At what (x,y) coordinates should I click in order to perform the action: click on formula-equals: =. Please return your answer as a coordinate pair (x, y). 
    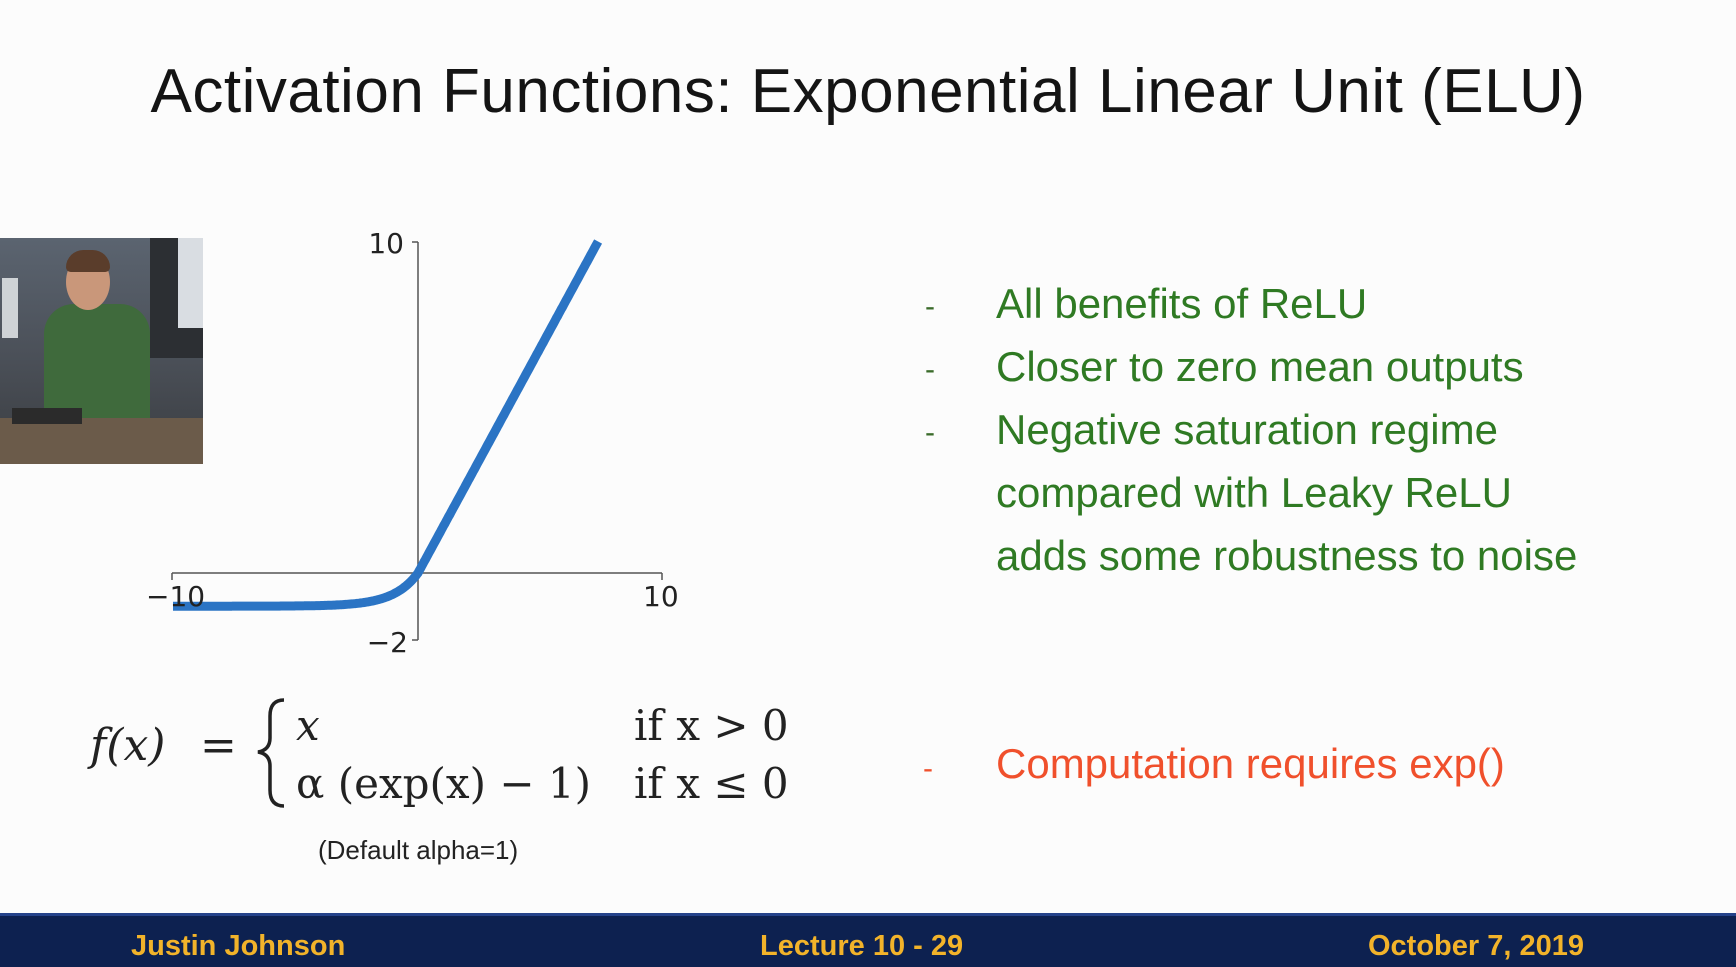
    Looking at the image, I should click on (218, 745).